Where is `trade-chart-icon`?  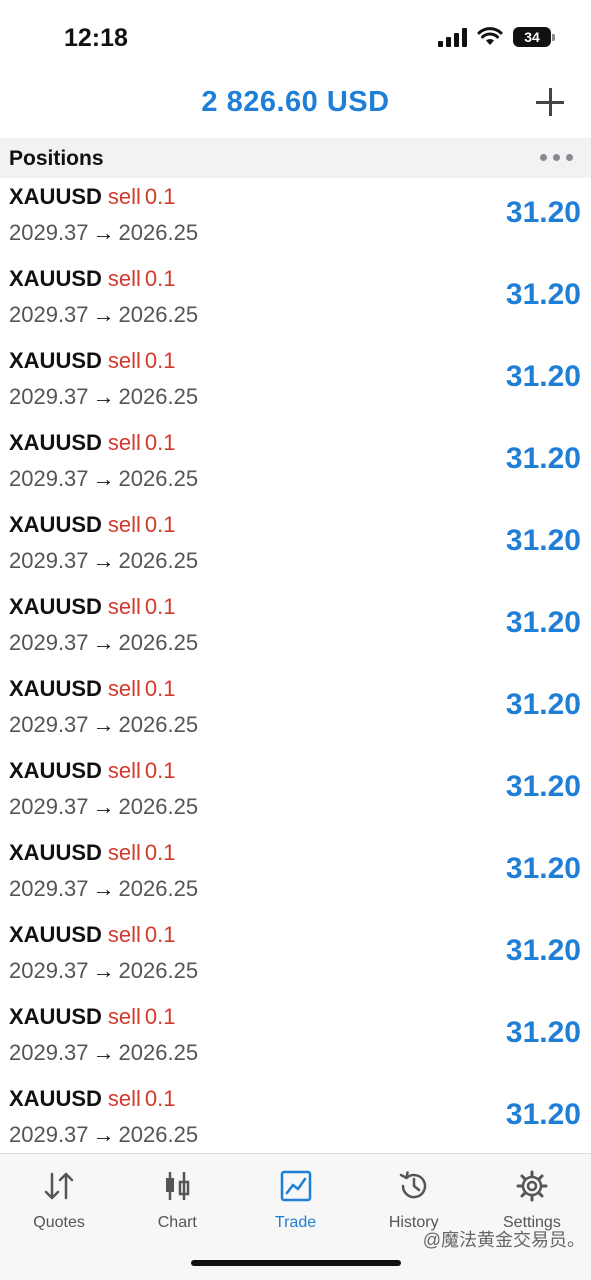 trade-chart-icon is located at coordinates (296, 1186).